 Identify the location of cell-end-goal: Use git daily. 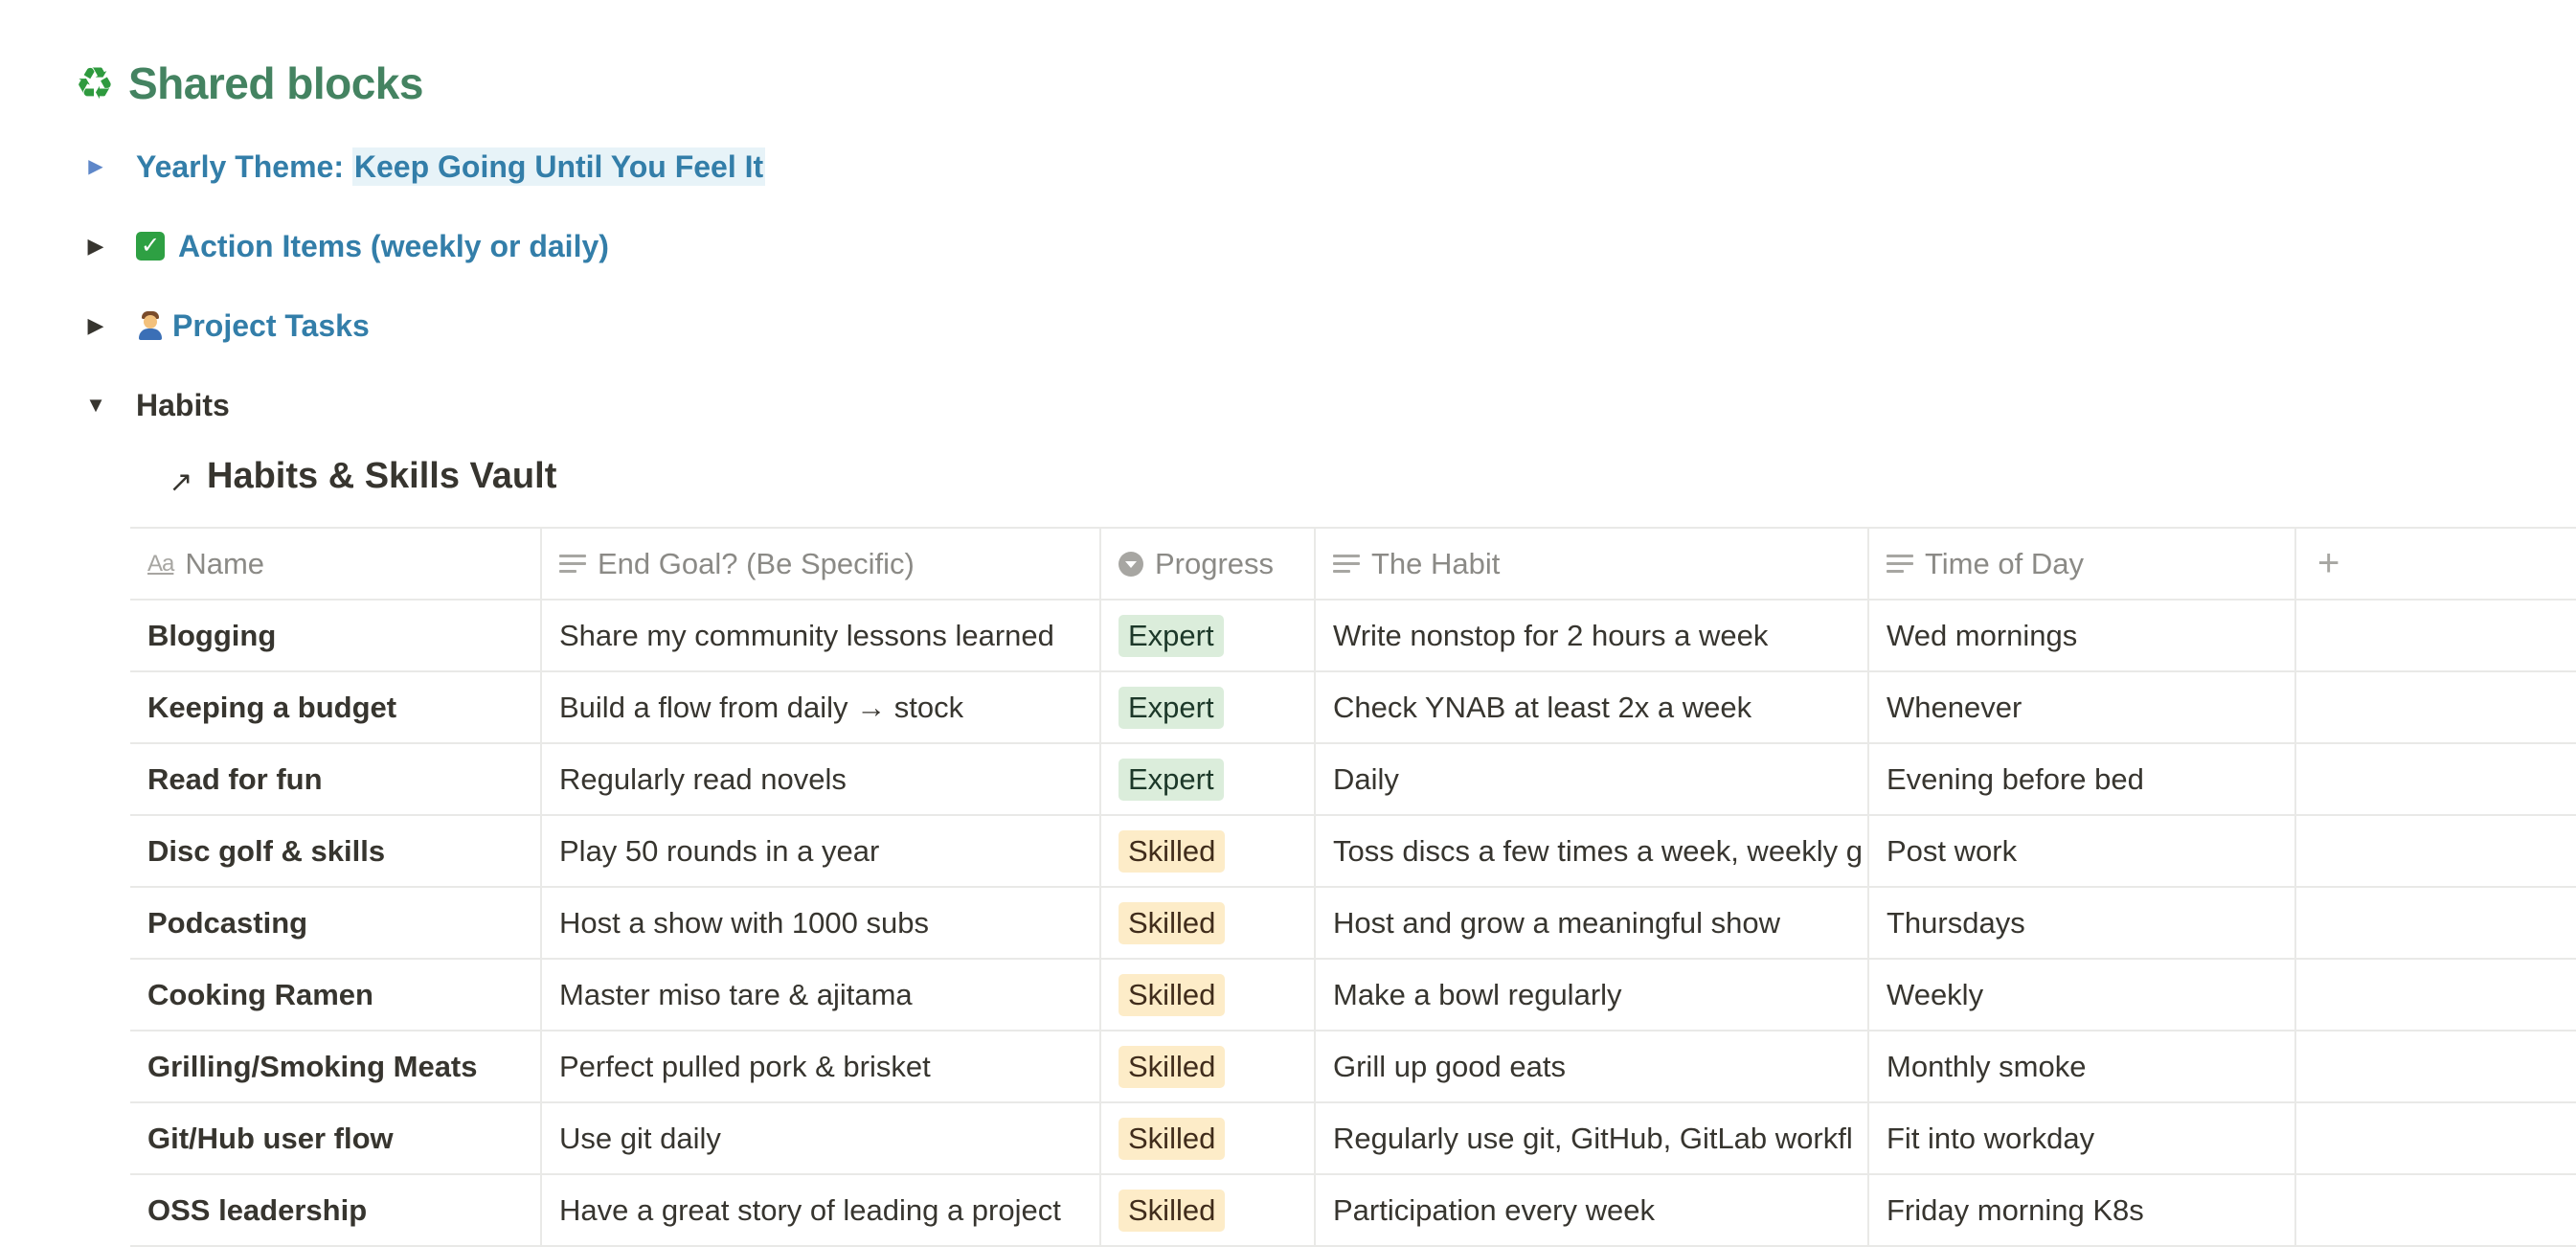
(821, 1138).